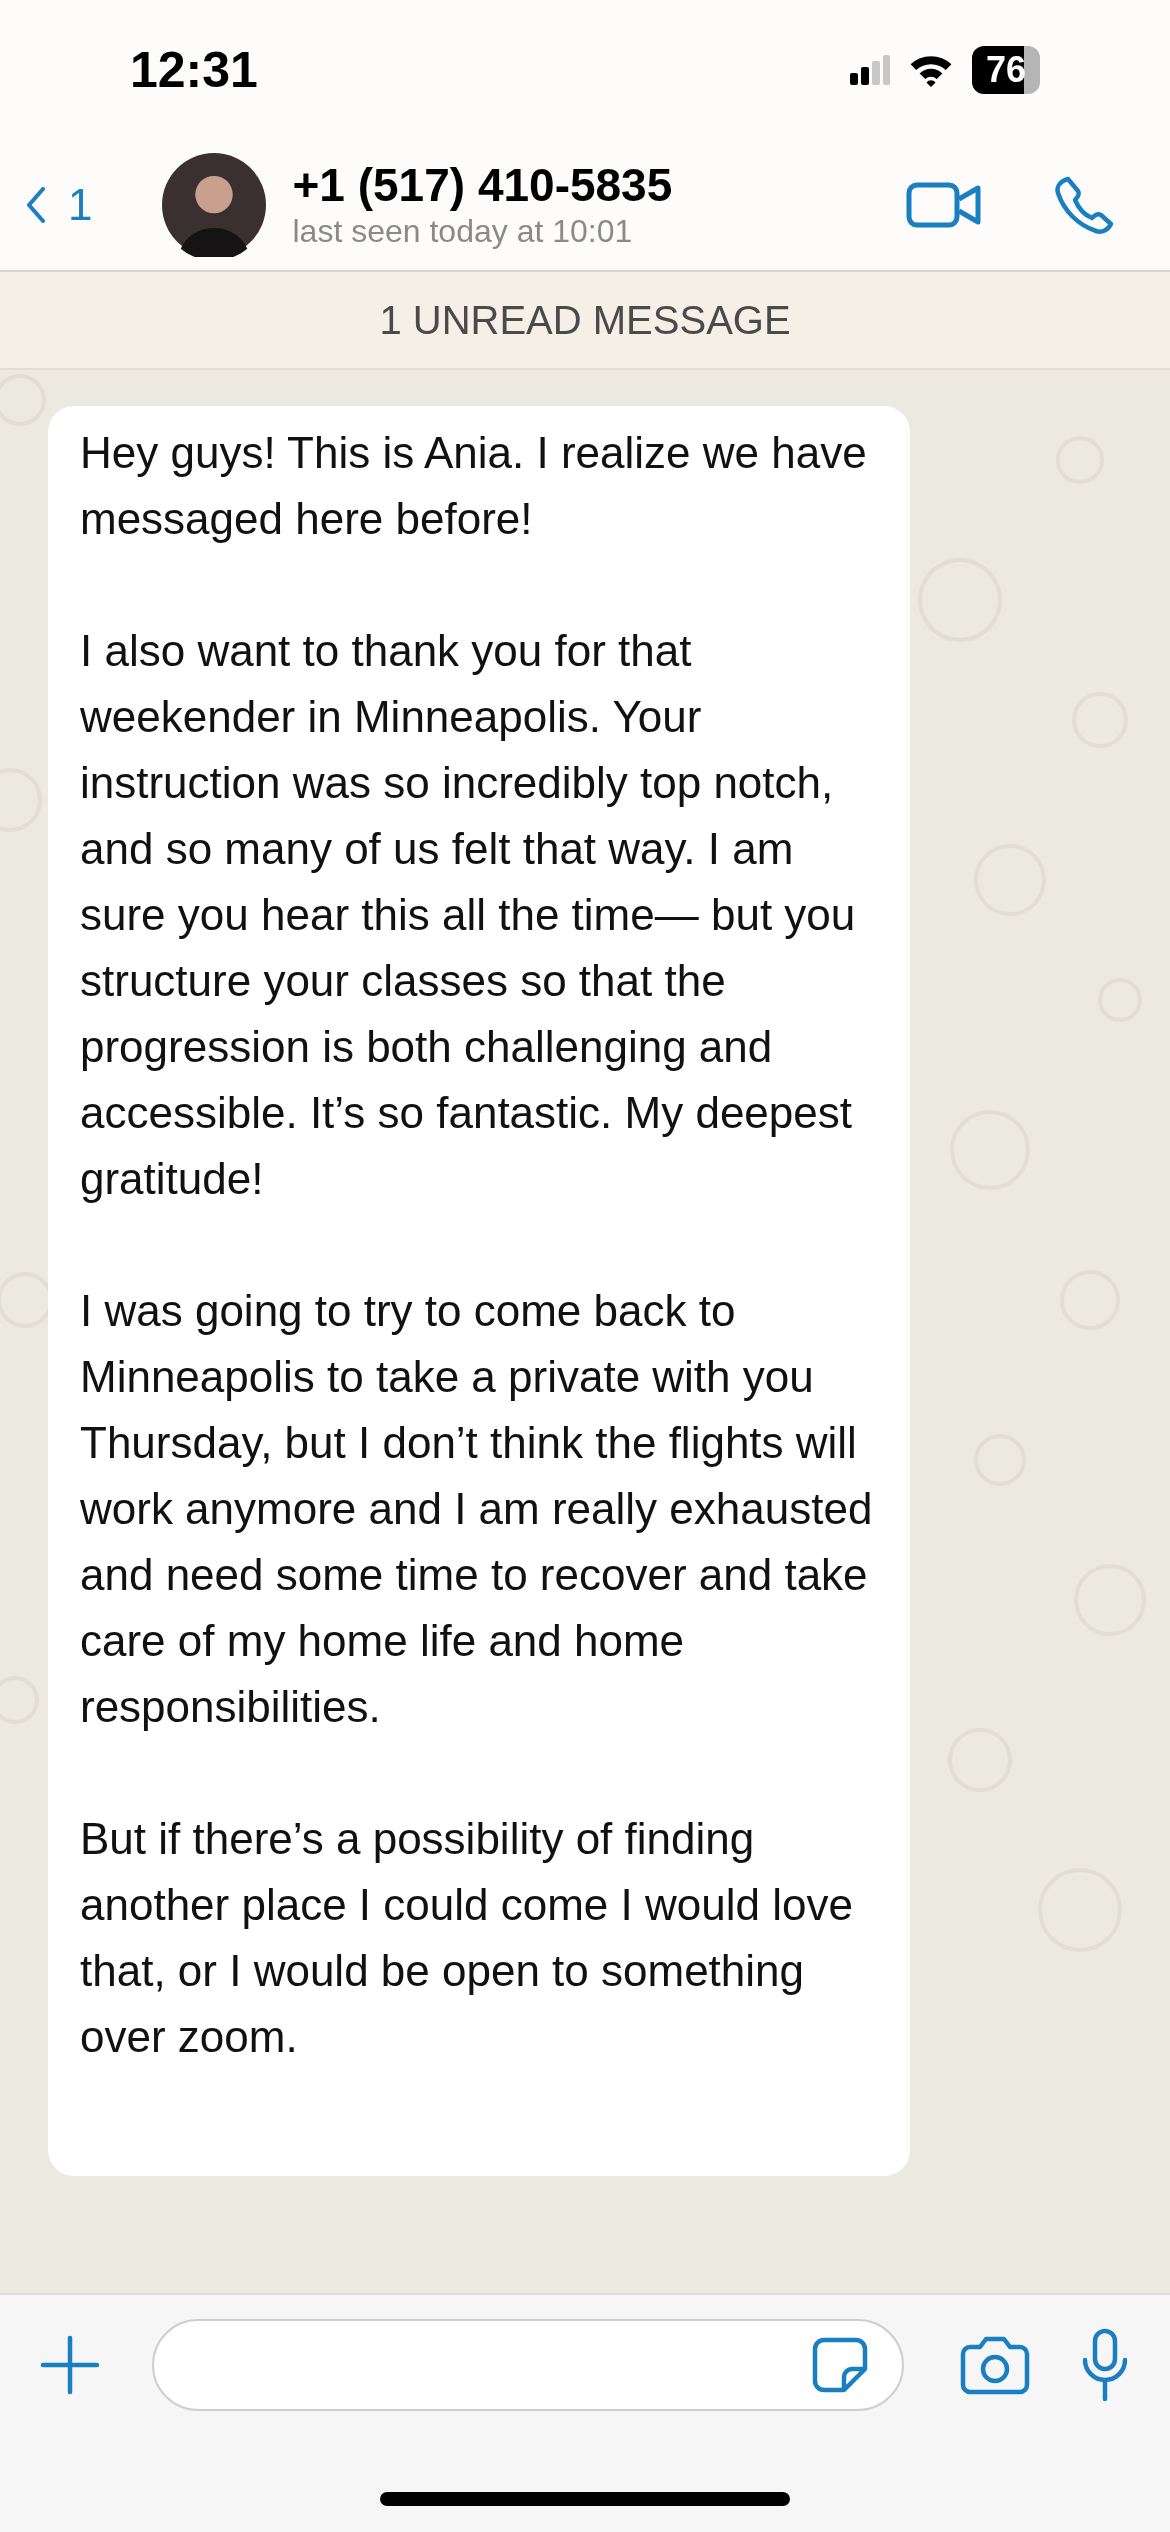 The height and width of the screenshot is (2532, 1170). What do you see at coordinates (477, 1509) in the screenshot?
I see `message-text: I was going to try to come back to Minneapolis to take a private with you Thursday, but I don’t think the flights will work anymore and I am really exhausted and need some time to recover and take care of my home life and home responsibilities.` at bounding box center [477, 1509].